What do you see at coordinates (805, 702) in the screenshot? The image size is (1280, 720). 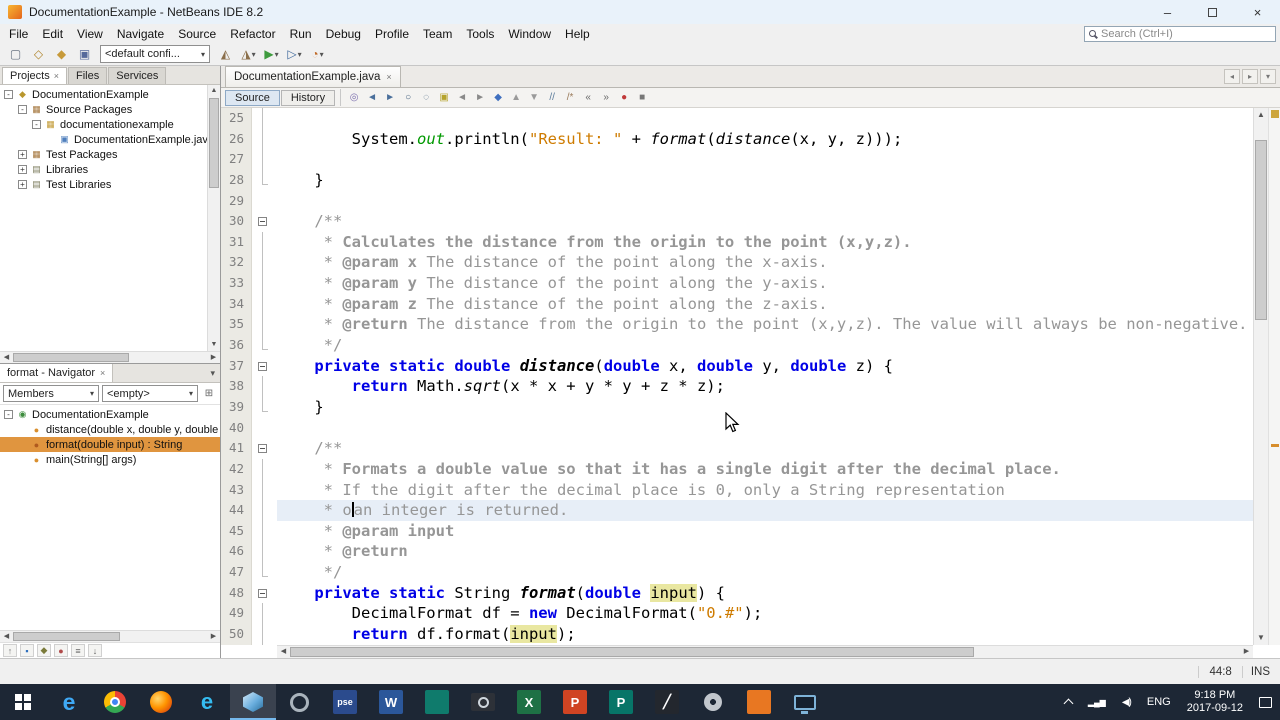 I see `display-app-icon` at bounding box center [805, 702].